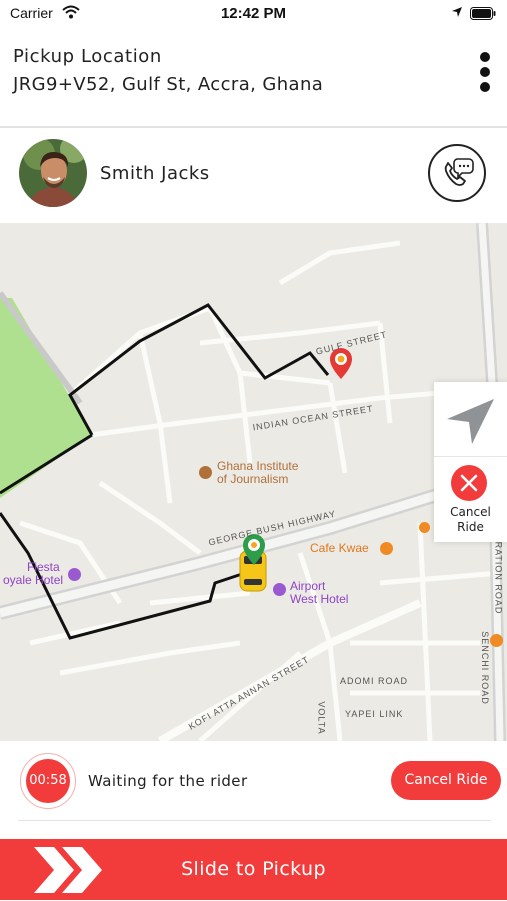 The image size is (507, 901). Describe the element at coordinates (168, 781) in the screenshot. I see `waiting-status-text: Waiting for the rider` at that location.